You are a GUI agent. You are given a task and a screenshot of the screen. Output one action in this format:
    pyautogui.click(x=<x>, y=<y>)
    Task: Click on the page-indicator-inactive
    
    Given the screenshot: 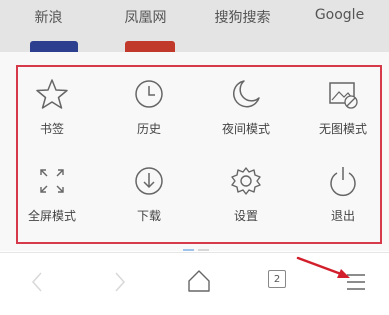 What is the action you would take?
    pyautogui.click(x=203, y=250)
    